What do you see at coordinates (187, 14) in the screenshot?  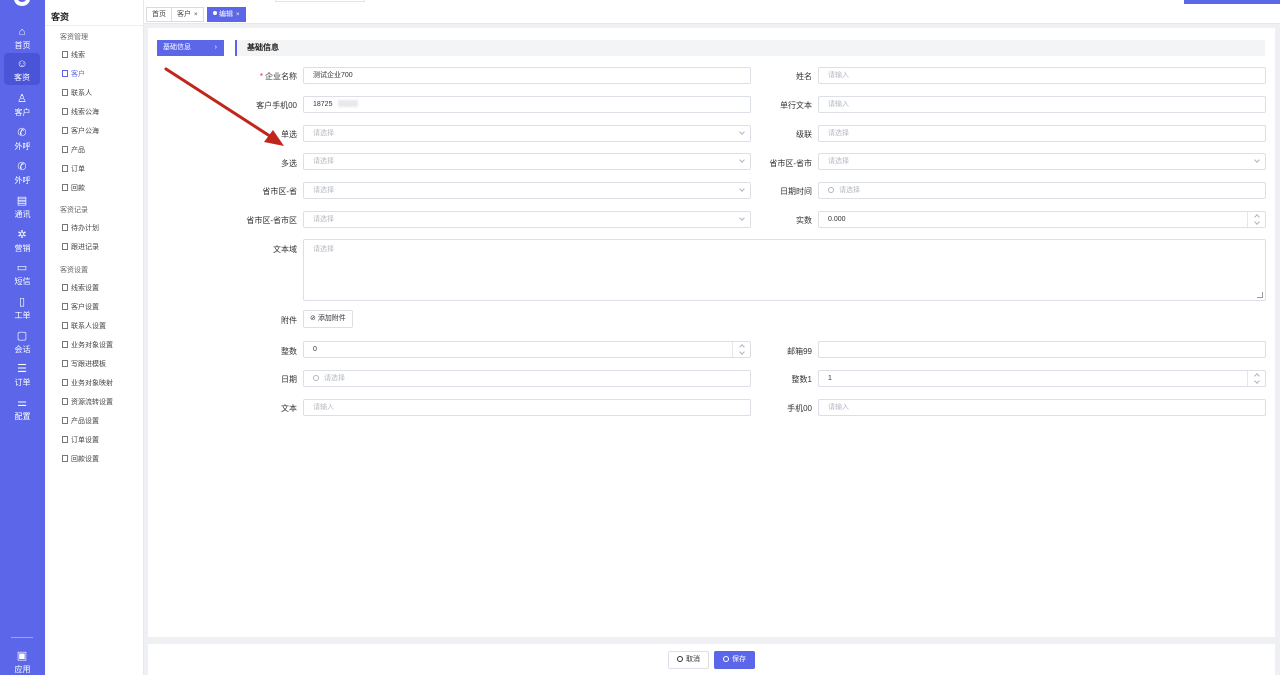 I see `tab-customer: 客户 ×` at bounding box center [187, 14].